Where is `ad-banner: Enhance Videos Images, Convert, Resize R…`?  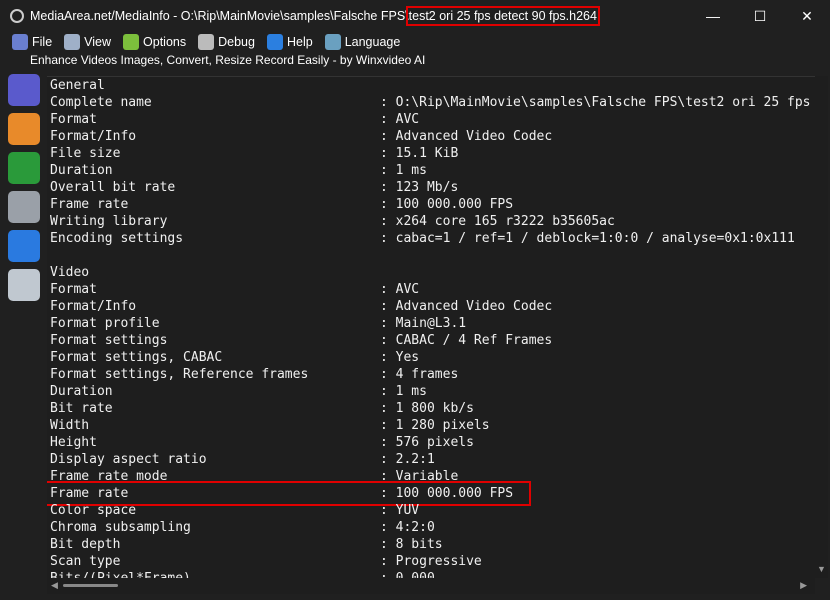 ad-banner: Enhance Videos Images, Convert, Resize R… is located at coordinates (227, 60).